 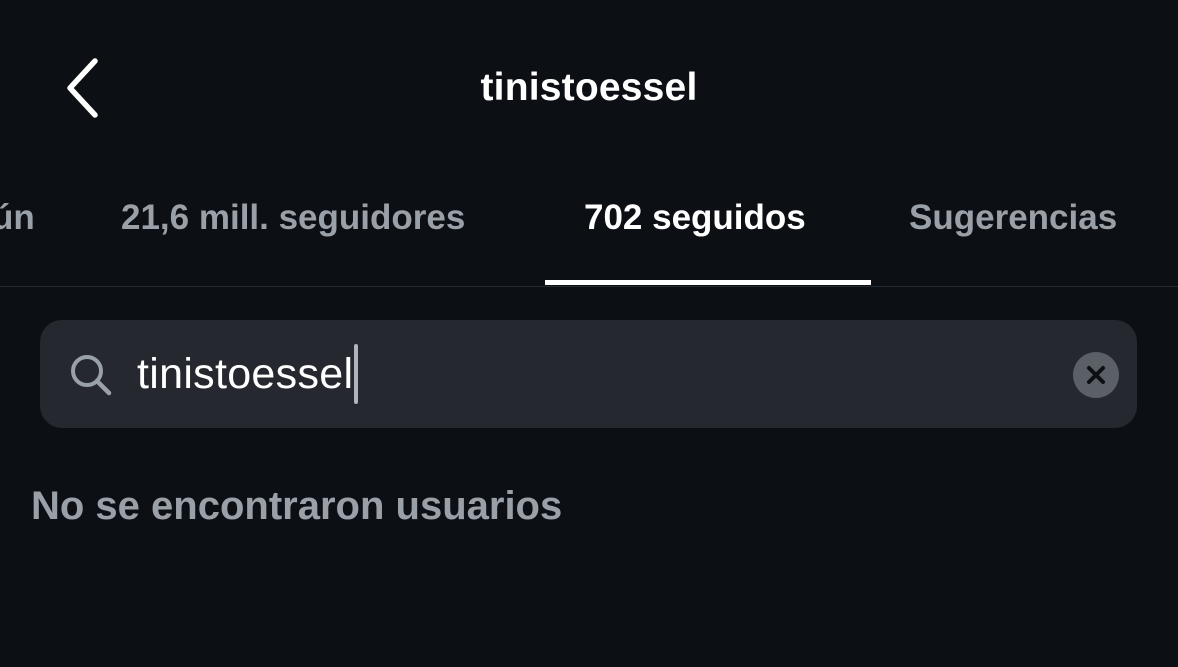 What do you see at coordinates (297, 506) in the screenshot?
I see `empty-results-message: No se encontraron usuarios` at bounding box center [297, 506].